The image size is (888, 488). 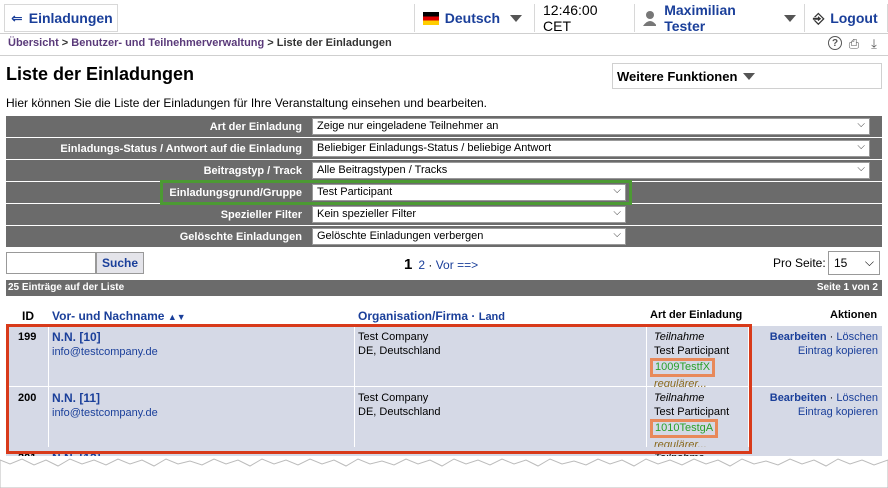 I want to click on help-icon: ?, so click(x=835, y=43).